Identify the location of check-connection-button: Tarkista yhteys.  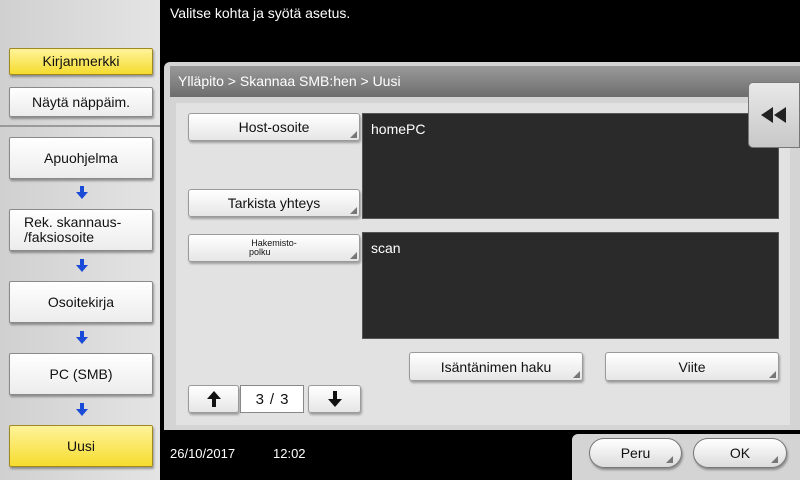
(274, 203).